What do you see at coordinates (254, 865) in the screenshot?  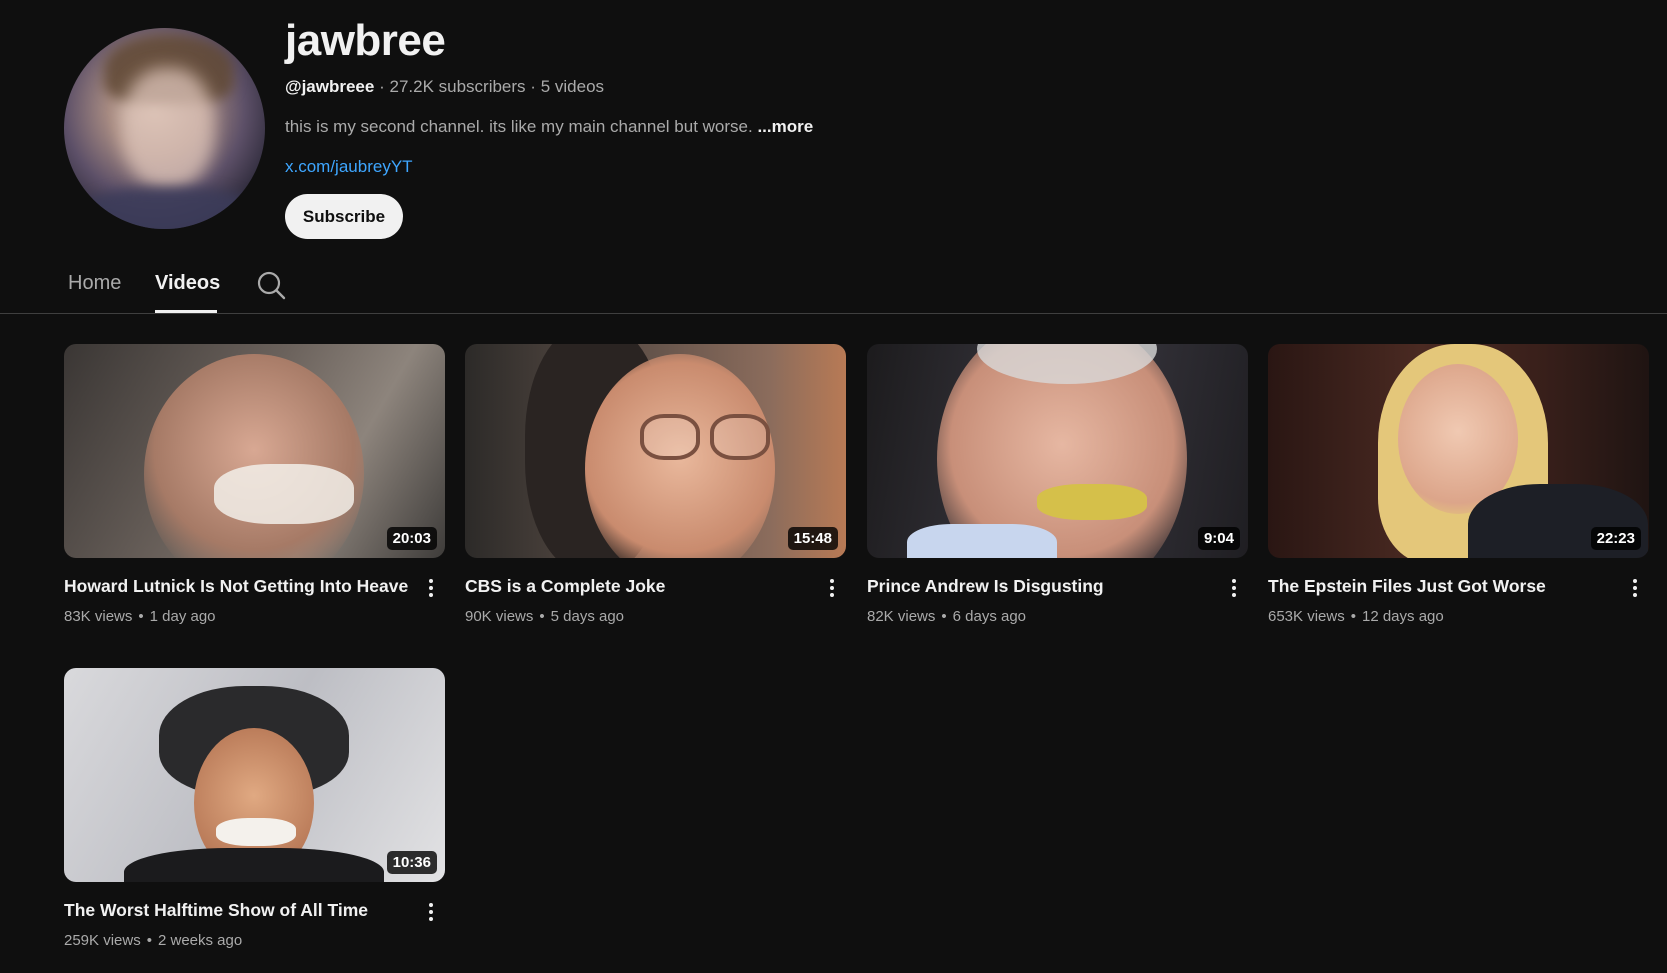 I see `thumbnail-jacket` at bounding box center [254, 865].